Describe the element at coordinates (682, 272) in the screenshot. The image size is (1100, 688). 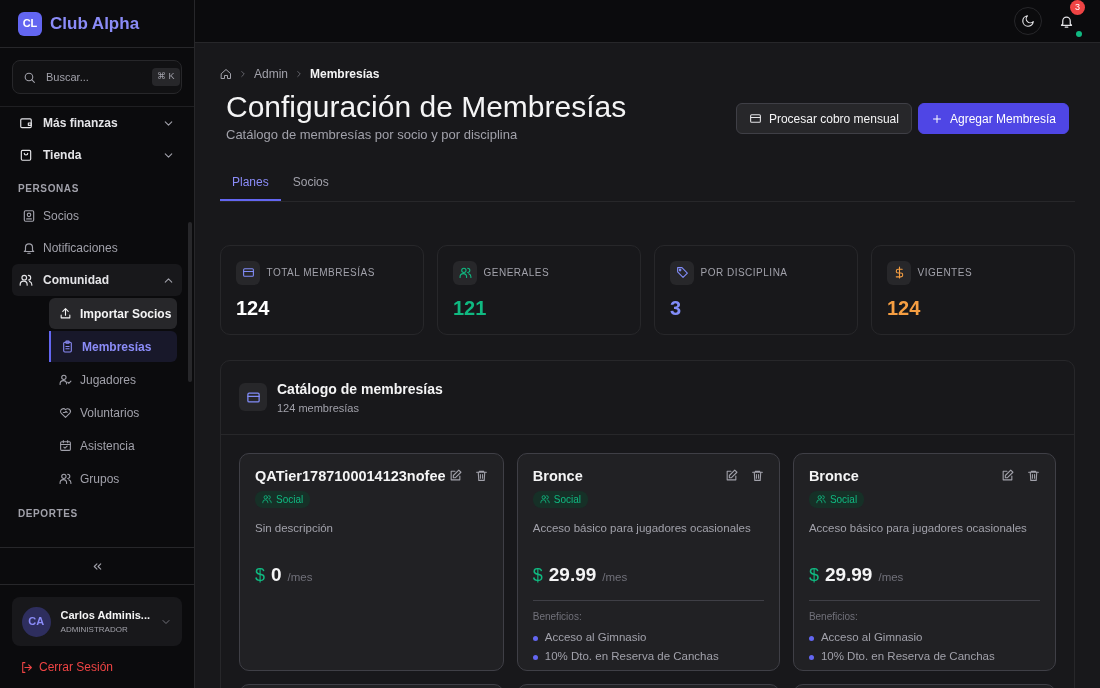
I see `tag-icon` at that location.